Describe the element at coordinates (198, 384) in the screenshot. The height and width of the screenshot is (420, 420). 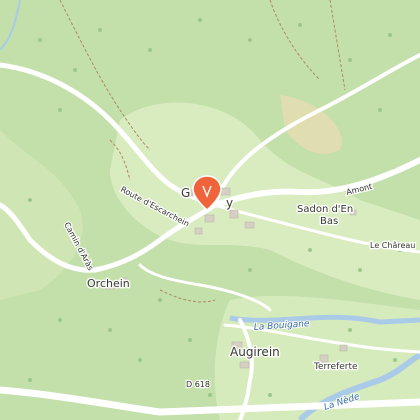
I see `road-label-d618: D 618` at that location.